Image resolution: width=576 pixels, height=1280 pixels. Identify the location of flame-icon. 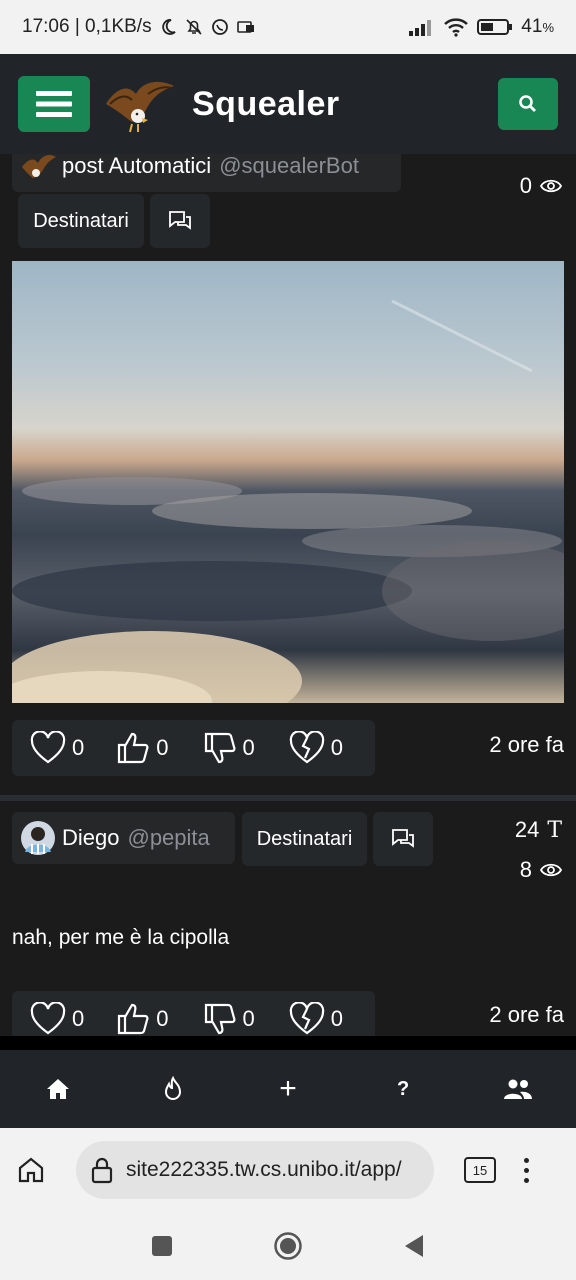
(172, 1088).